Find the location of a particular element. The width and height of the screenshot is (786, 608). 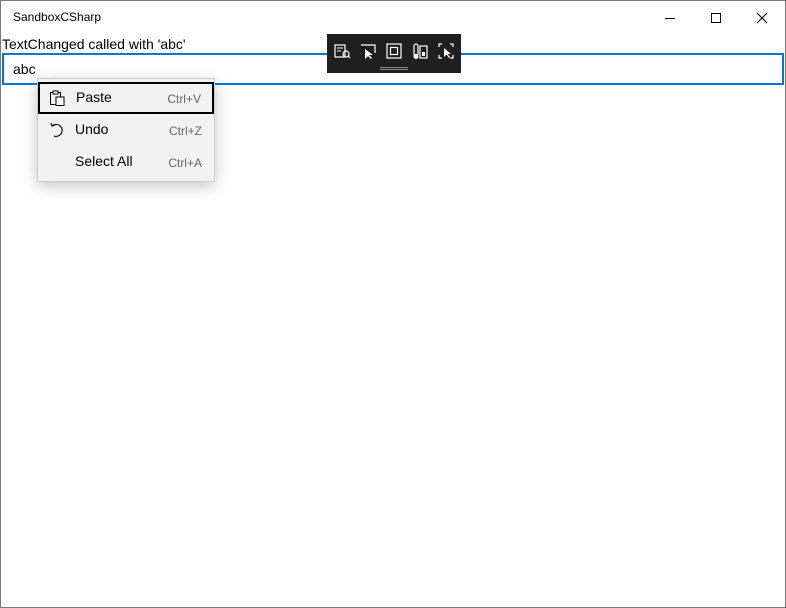

preview-selection-button is located at coordinates (446, 51).